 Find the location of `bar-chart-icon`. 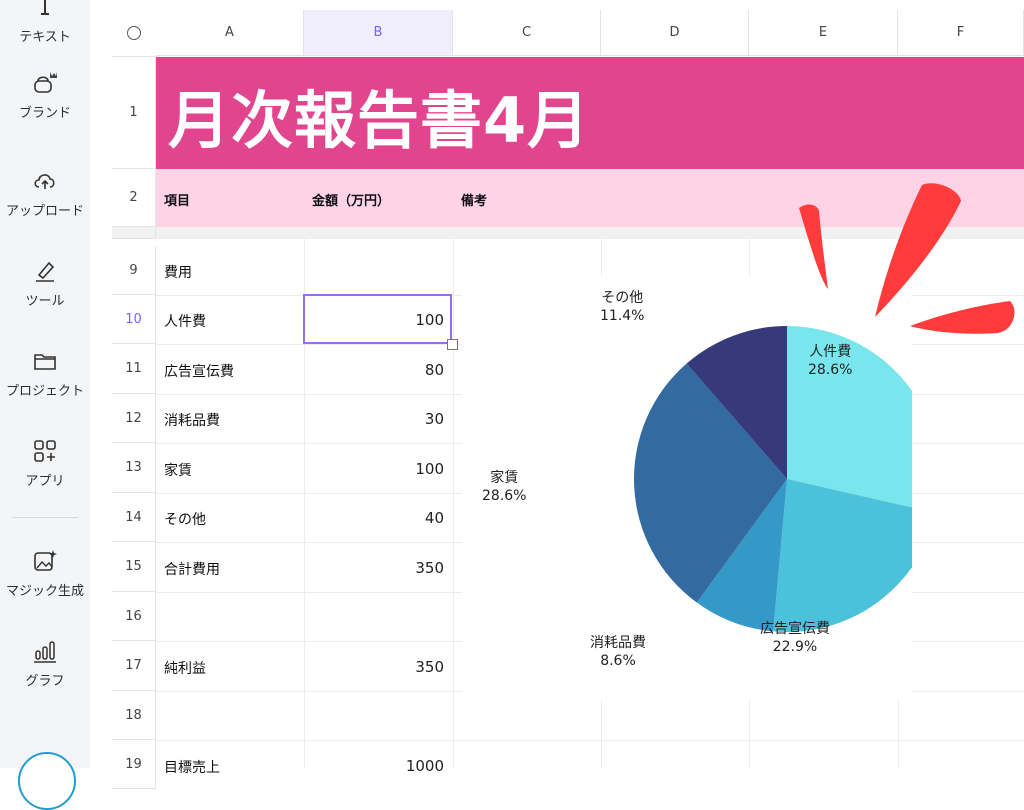

bar-chart-icon is located at coordinates (45, 652).